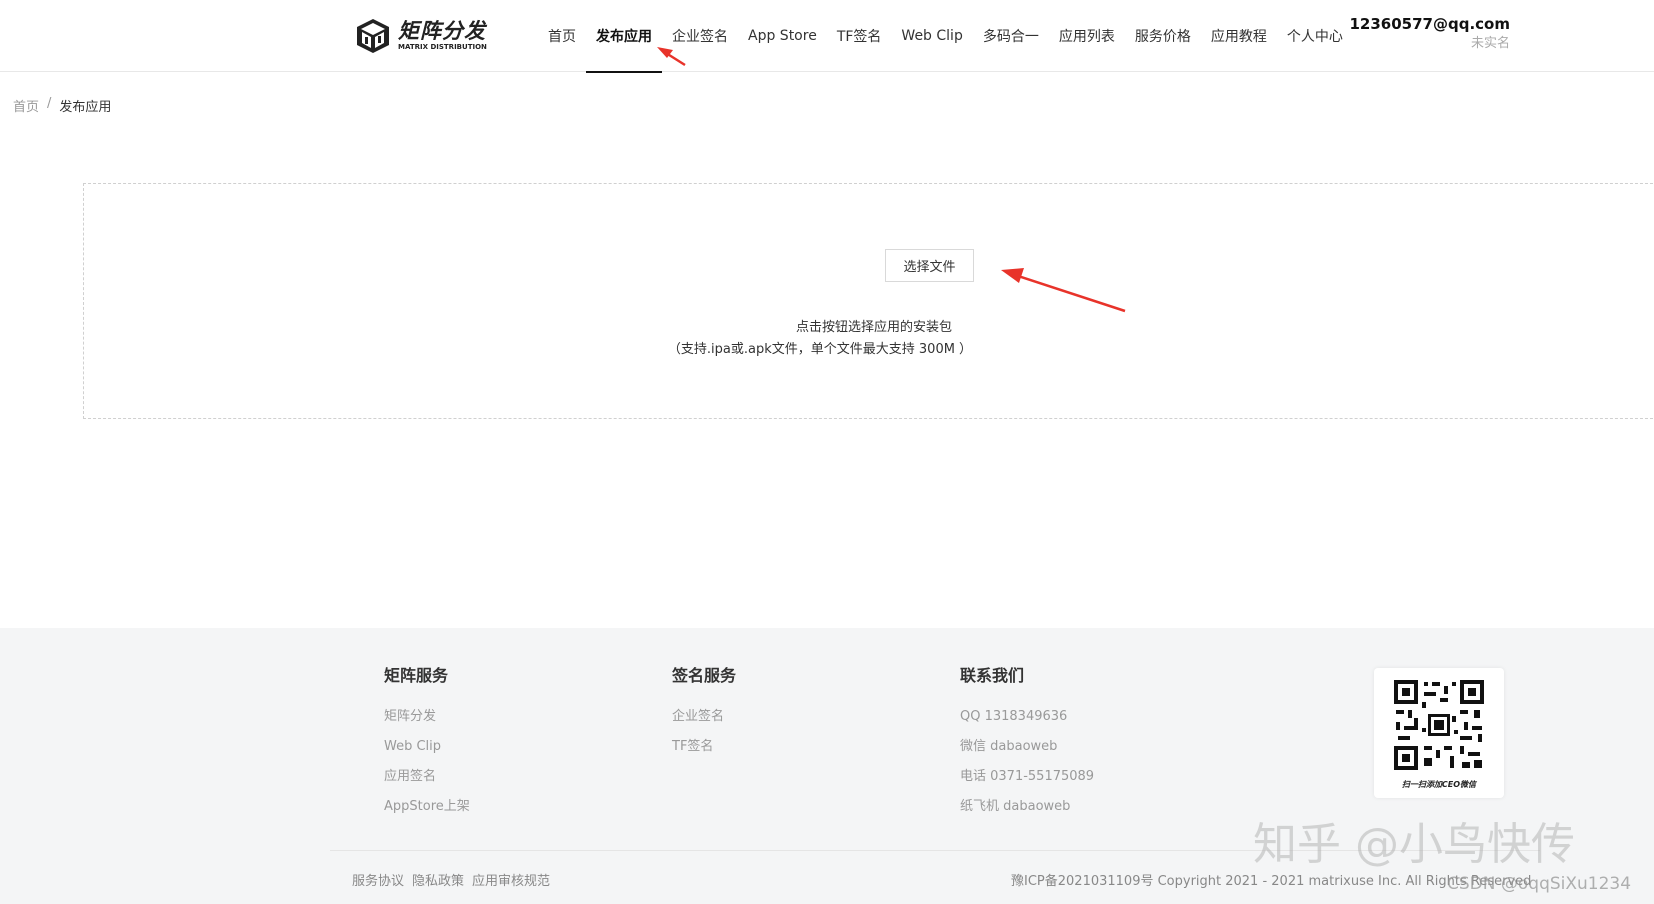 This screenshot has width=1654, height=904. I want to click on footer-link-tf-sign: TF签名, so click(704, 747).